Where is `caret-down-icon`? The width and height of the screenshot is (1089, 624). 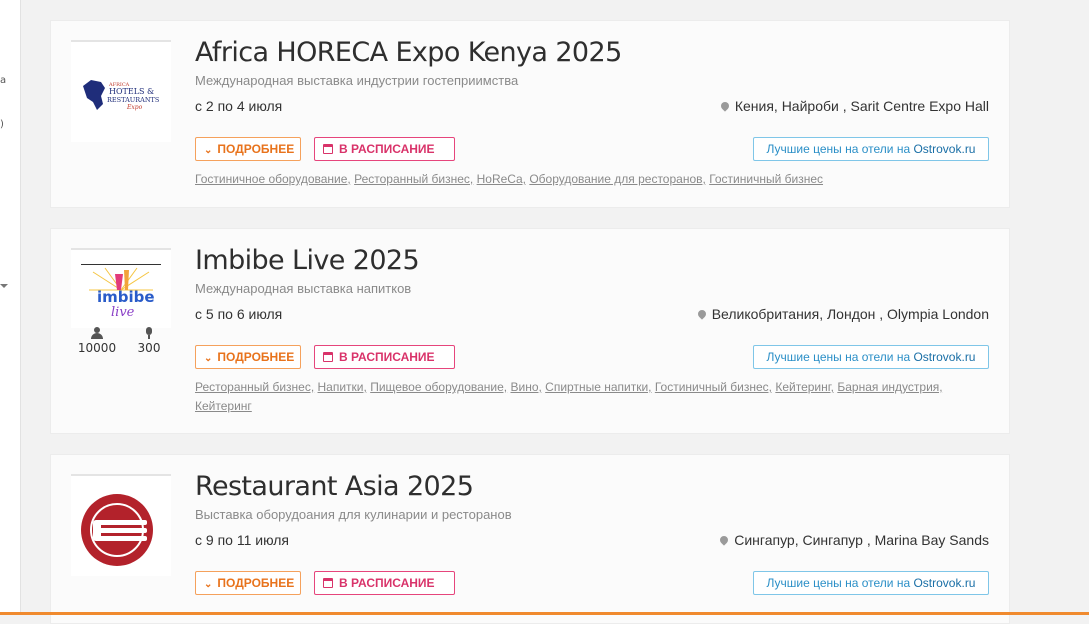 caret-down-icon is located at coordinates (4, 286).